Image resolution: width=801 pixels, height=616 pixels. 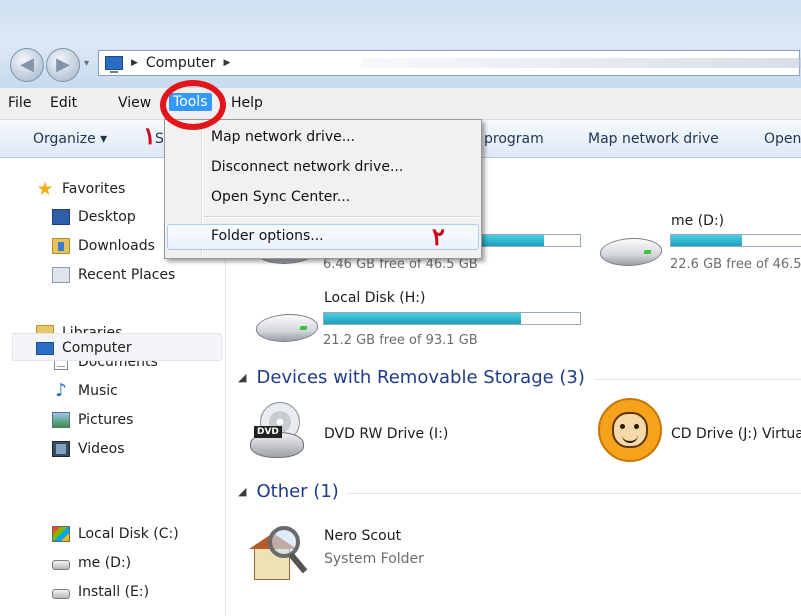 I want to click on title-bar: ◀ ▶ ▾ ▶ Computer ▶, so click(x=400, y=44).